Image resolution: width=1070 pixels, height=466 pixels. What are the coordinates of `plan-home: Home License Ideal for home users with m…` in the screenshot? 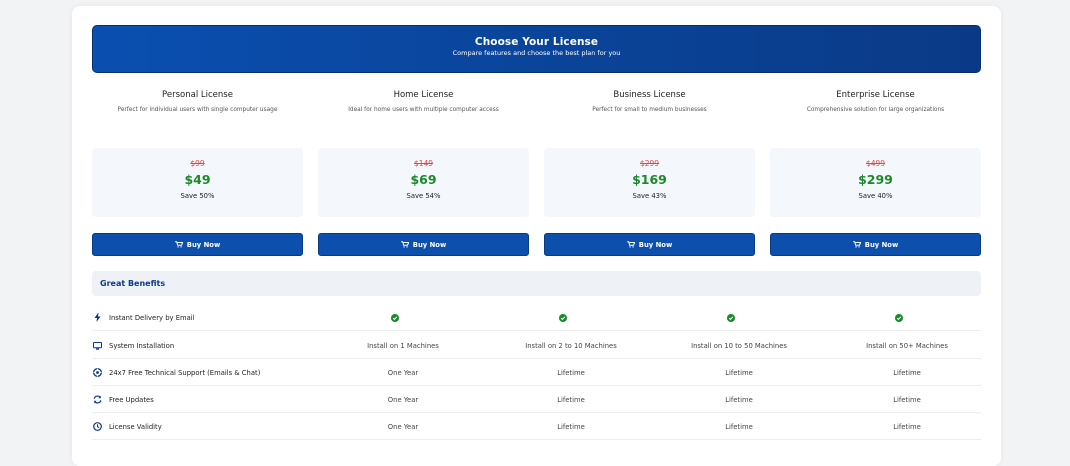 It's located at (423, 173).